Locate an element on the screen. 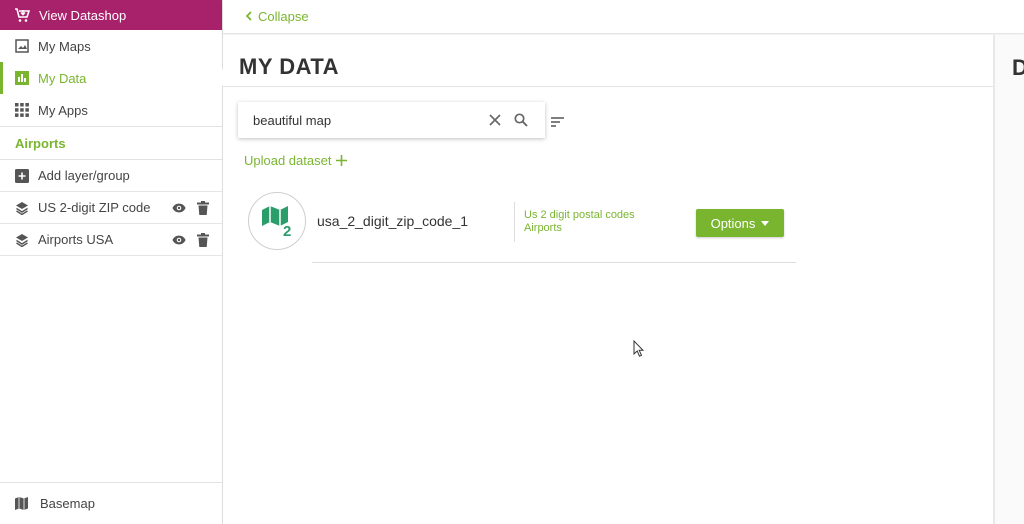 This screenshot has width=1024, height=524. secondary-panel: D is located at coordinates (1008, 279).